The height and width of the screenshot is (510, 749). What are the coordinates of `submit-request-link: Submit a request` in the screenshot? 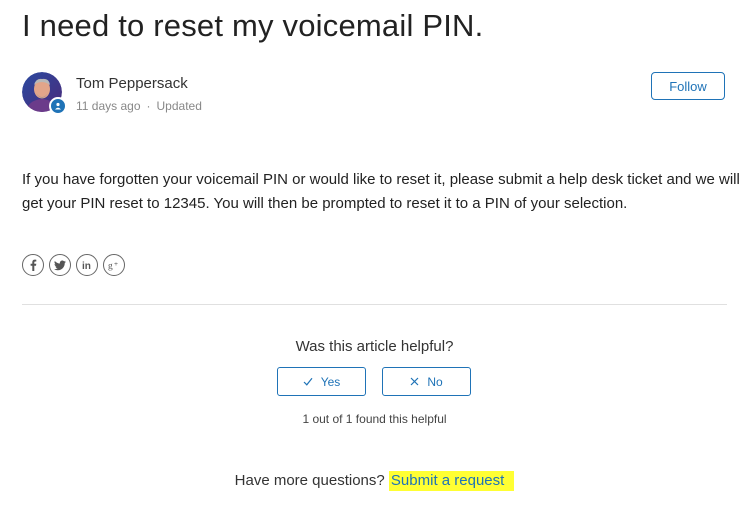 It's located at (451, 481).